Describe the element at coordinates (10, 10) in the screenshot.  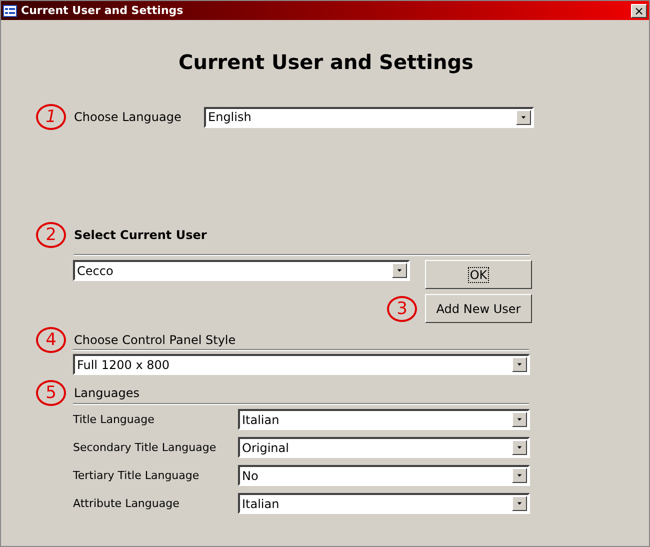
I see `window-icon` at that location.